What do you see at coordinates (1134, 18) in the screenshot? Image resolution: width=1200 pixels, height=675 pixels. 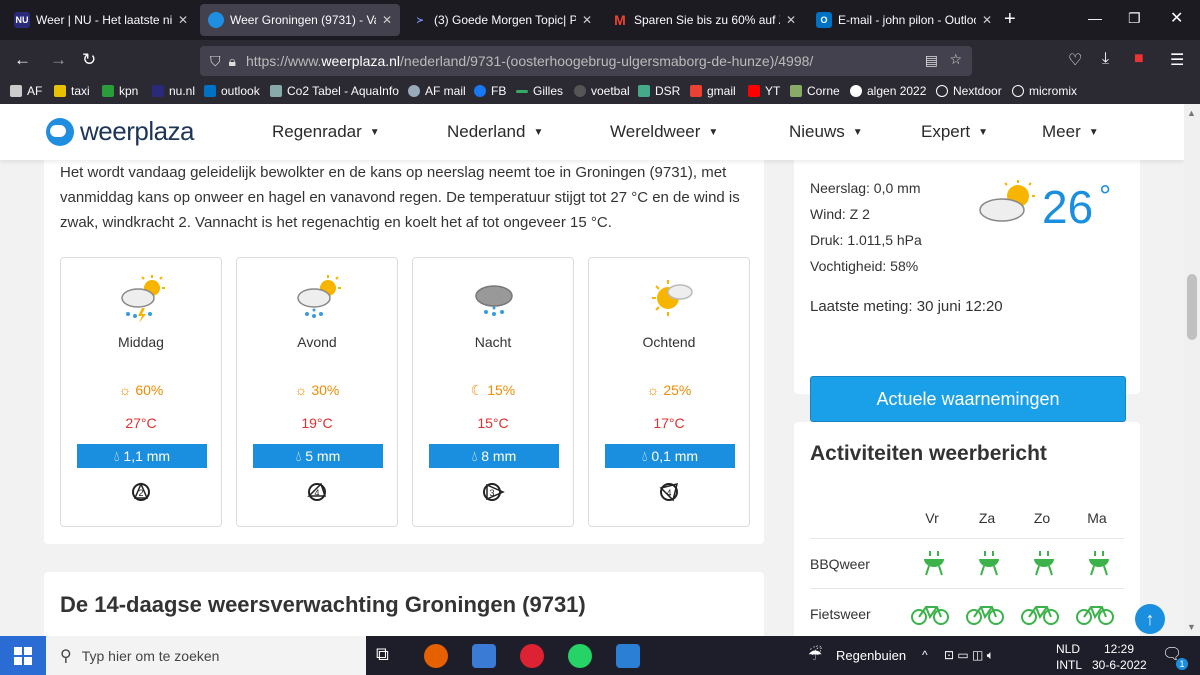 I see `restore-icon: ❐` at bounding box center [1134, 18].